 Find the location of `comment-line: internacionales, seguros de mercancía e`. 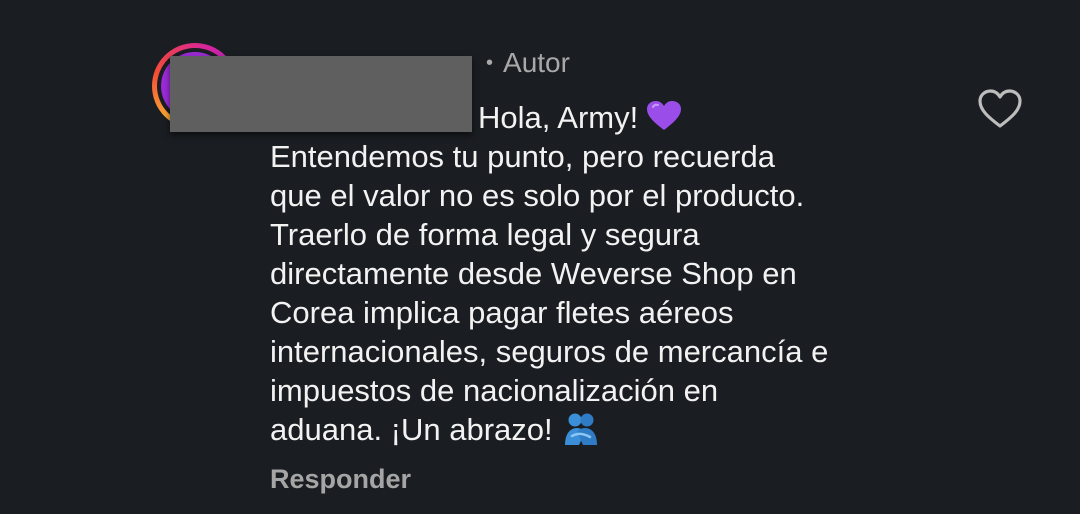

comment-line: internacionales, seguros de mercancía e is located at coordinates (549, 351).